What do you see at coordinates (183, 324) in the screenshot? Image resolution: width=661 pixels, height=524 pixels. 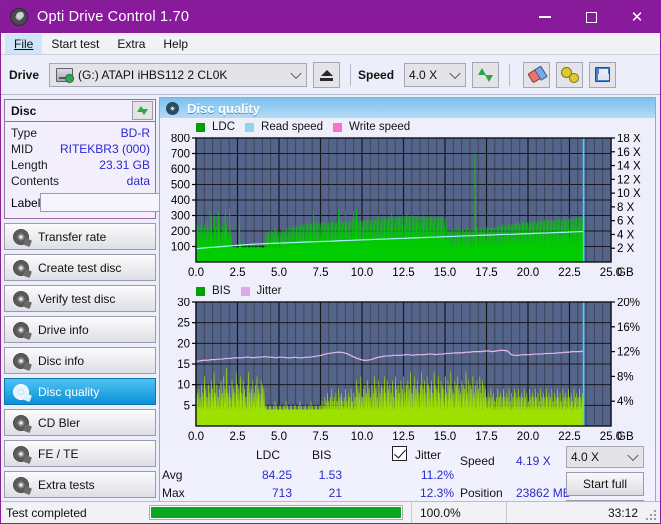 I see `svg-text: 25` at bounding box center [183, 324].